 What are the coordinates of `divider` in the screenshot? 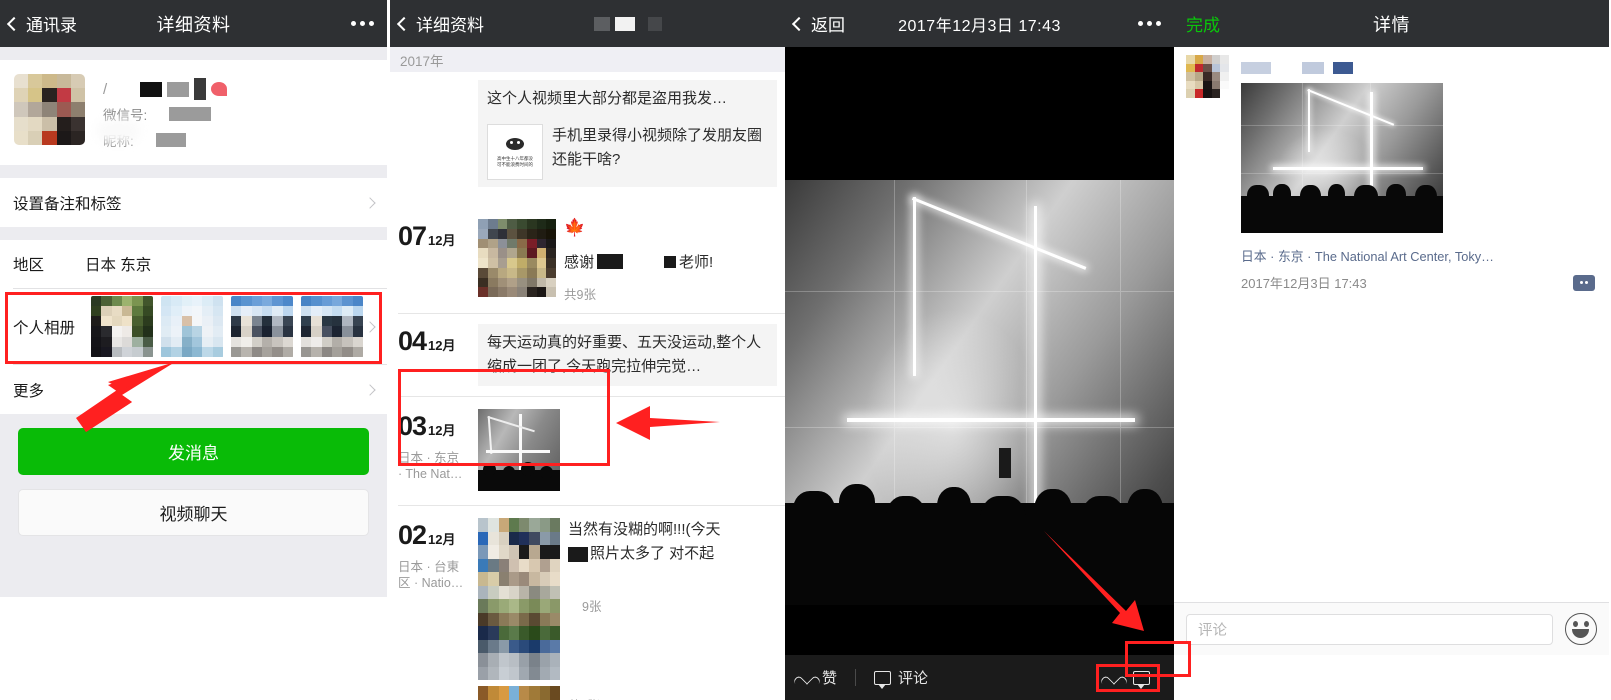 It's located at (856, 677).